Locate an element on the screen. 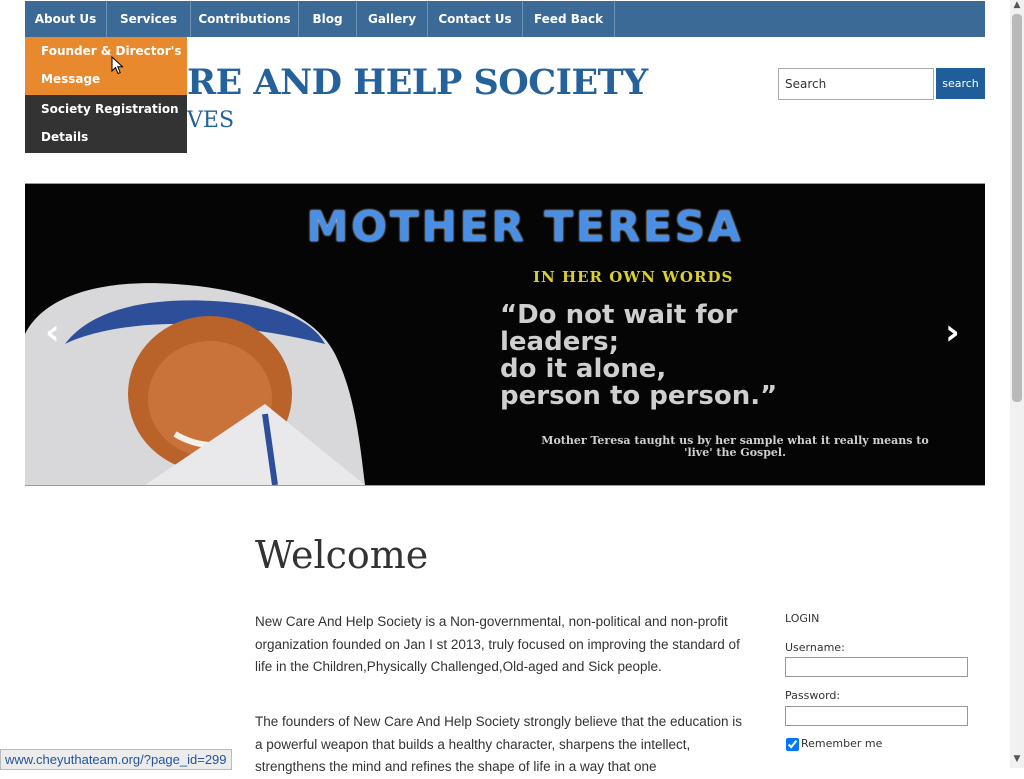 This screenshot has height=779, width=1024. page-title: Welcome is located at coordinates (342, 555).